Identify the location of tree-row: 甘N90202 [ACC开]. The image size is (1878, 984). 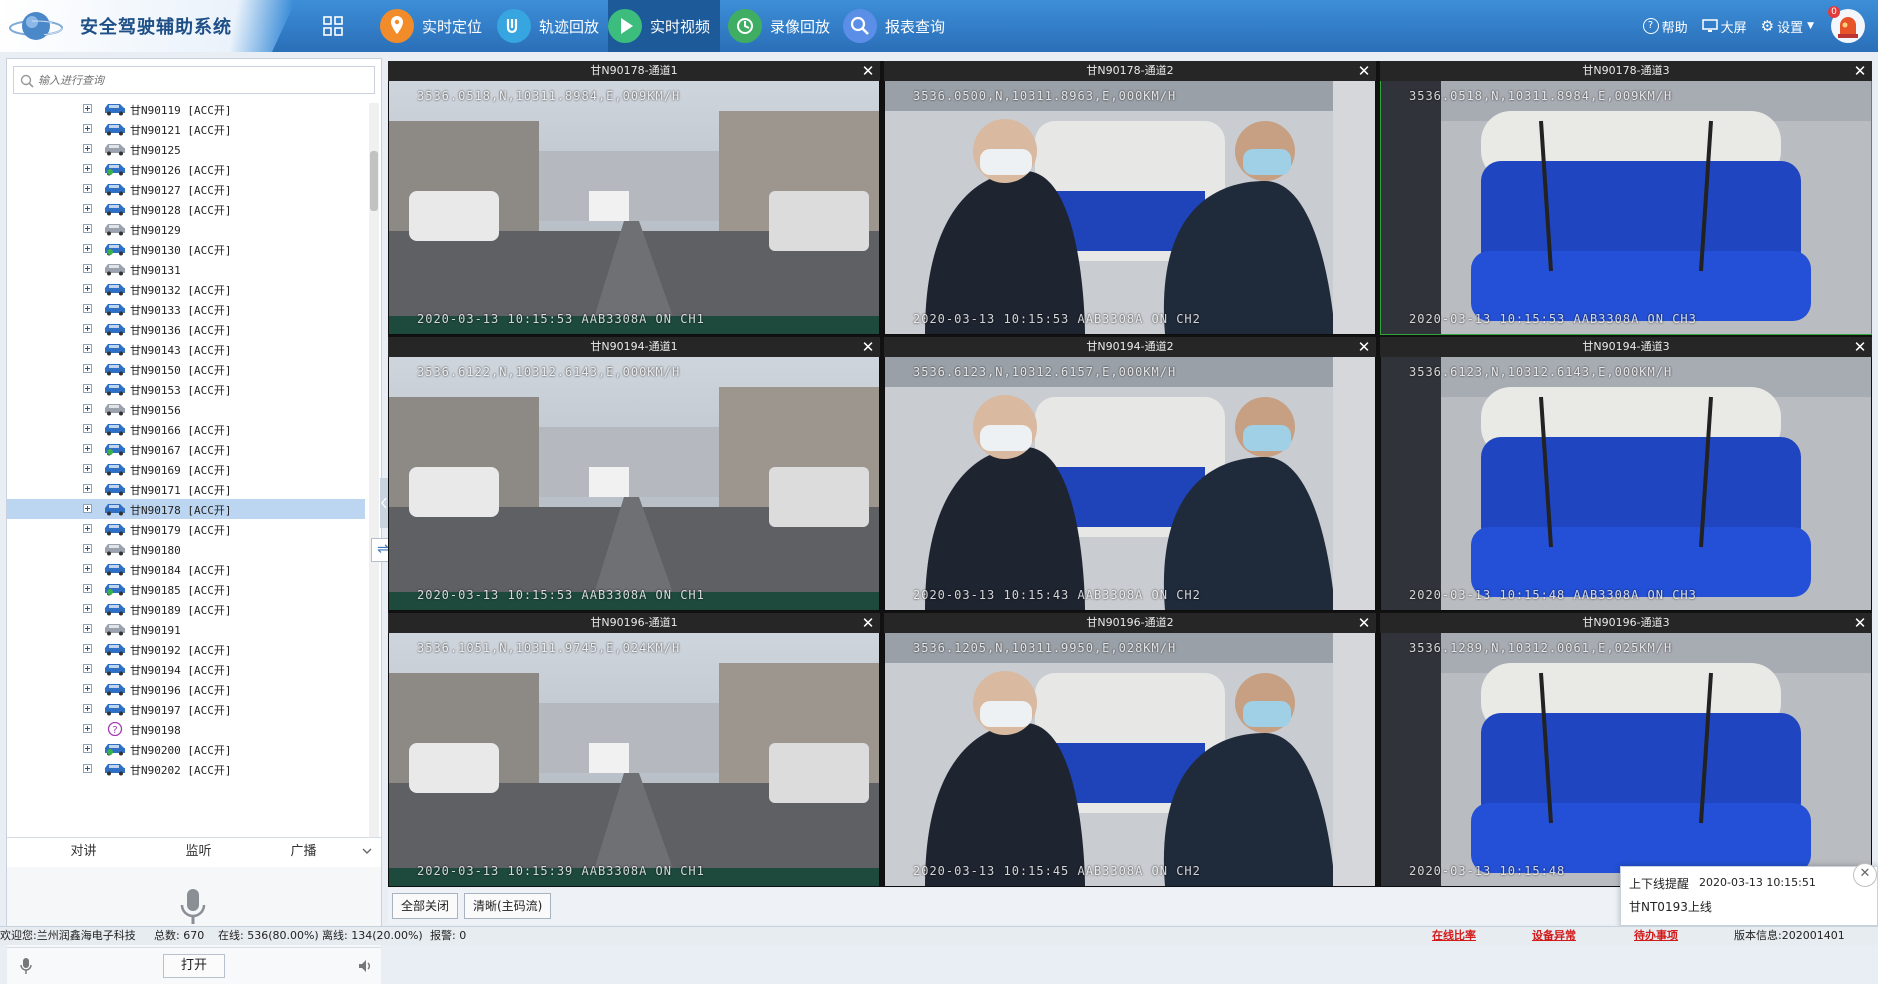
(186, 769).